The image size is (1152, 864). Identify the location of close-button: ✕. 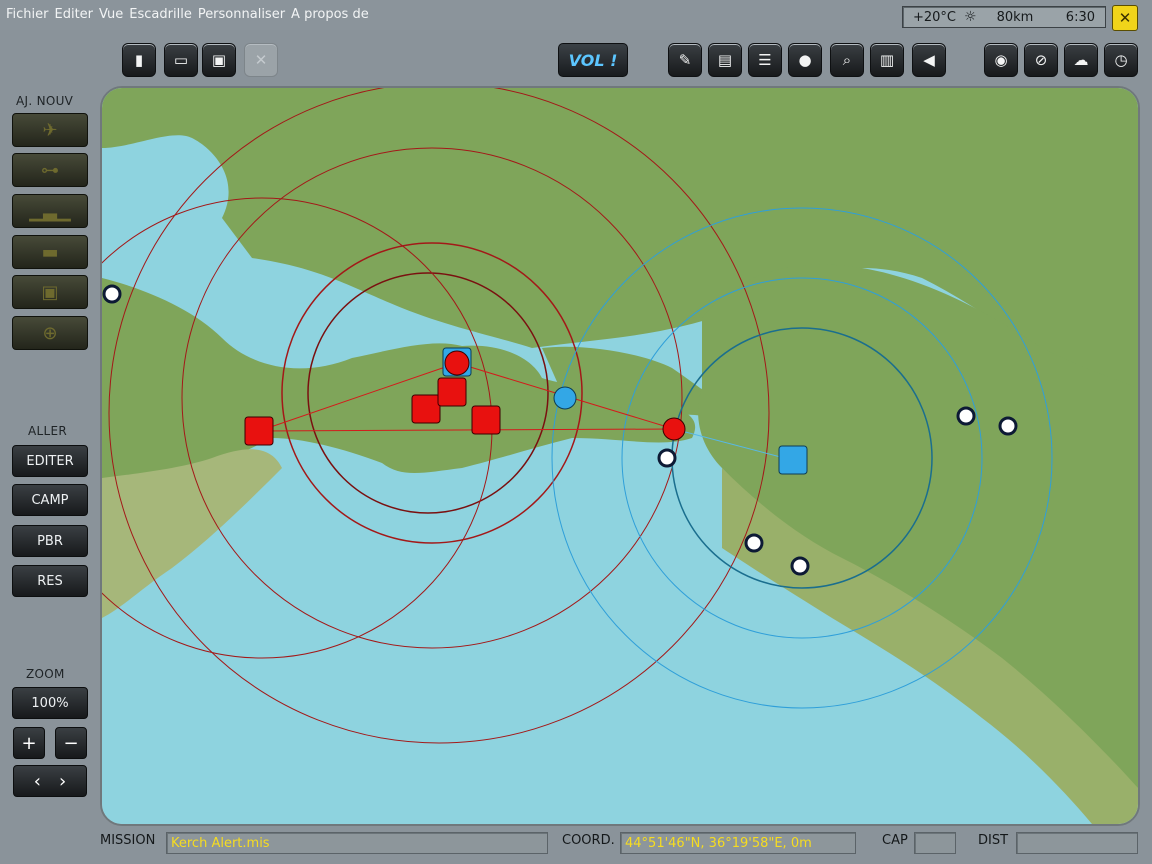
(1125, 18).